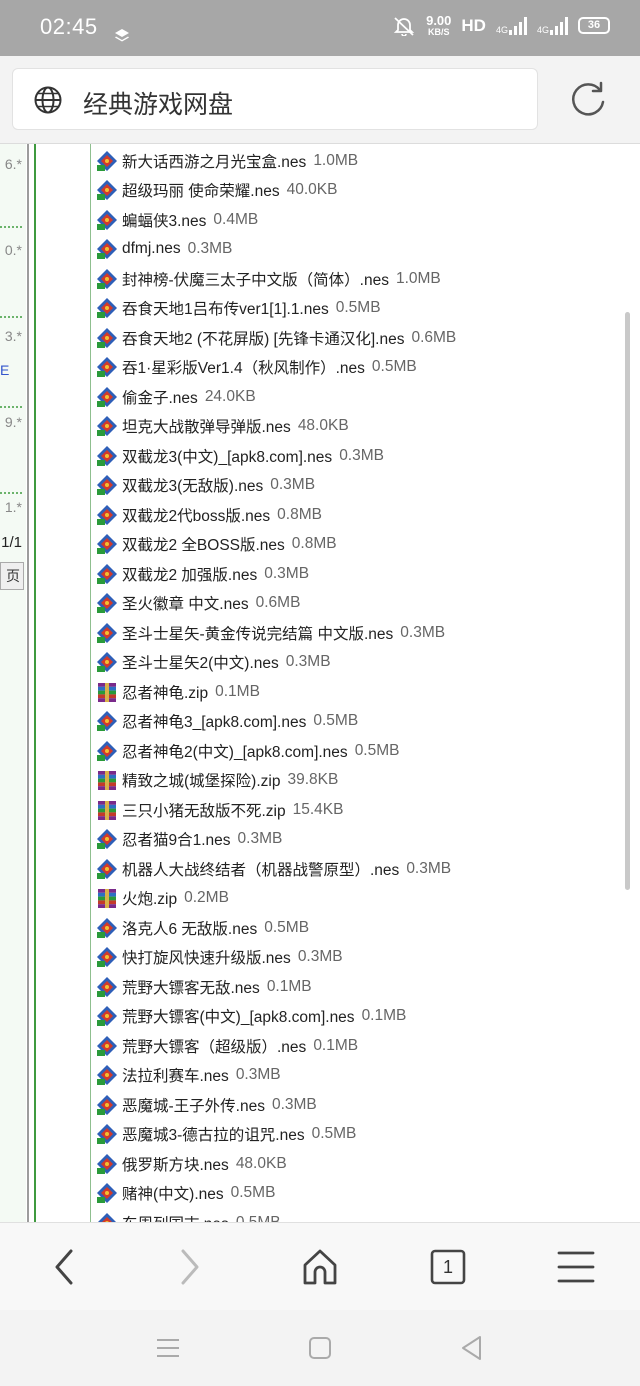  I want to click on file-name: 俄罗斯方块.nes, so click(175, 1164).